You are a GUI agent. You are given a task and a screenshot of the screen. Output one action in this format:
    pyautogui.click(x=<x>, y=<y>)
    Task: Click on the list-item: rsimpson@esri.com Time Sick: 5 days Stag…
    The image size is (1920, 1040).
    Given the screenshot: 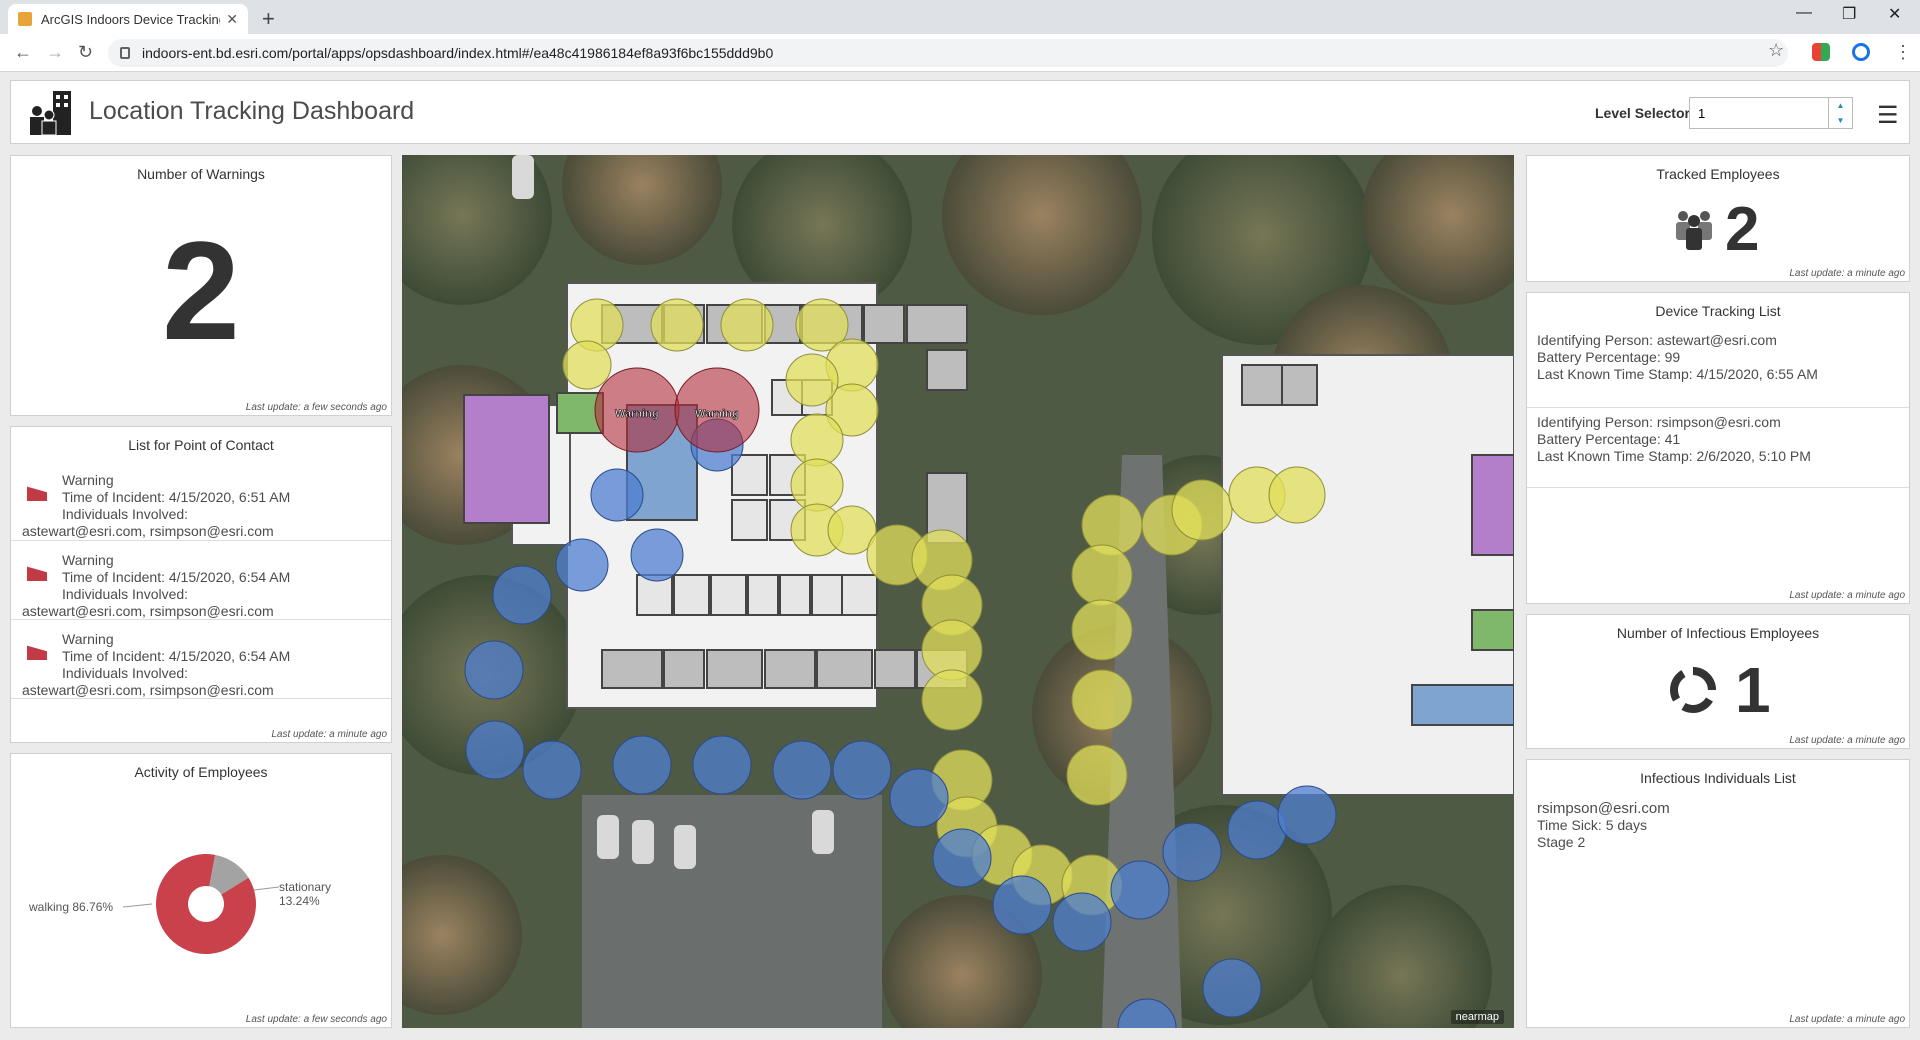 What is the action you would take?
    pyautogui.click(x=1718, y=830)
    